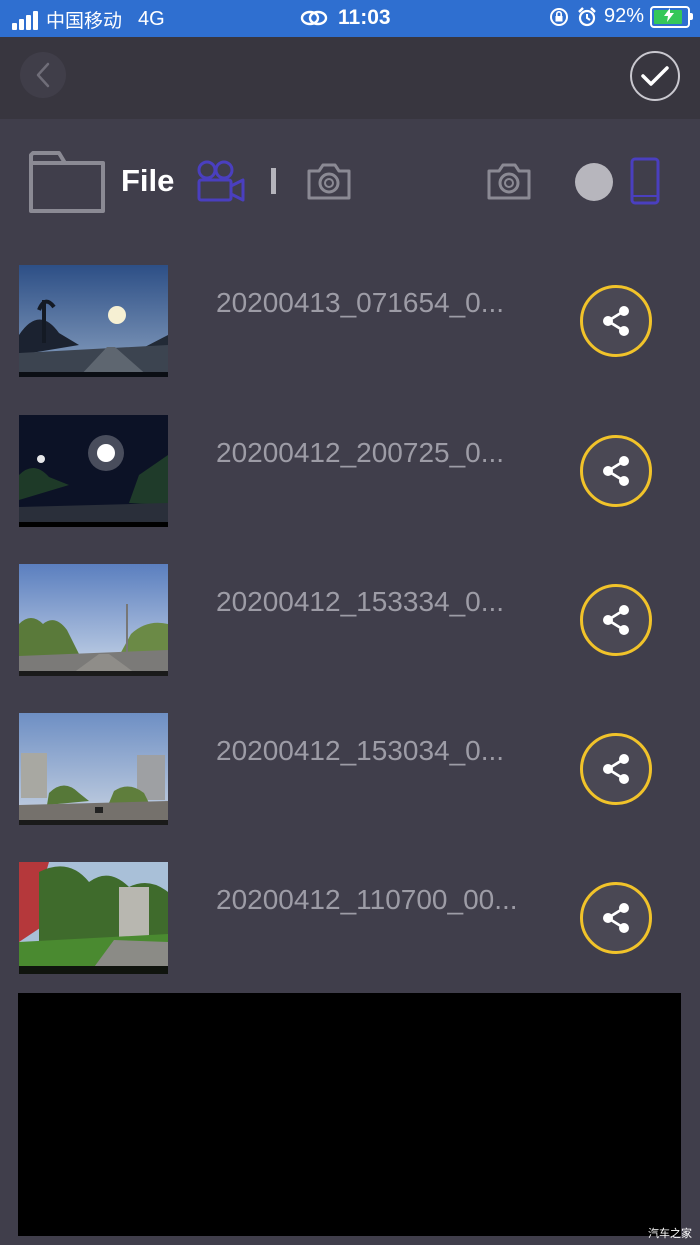  What do you see at coordinates (594, 182) in the screenshot?
I see `toggle-dot` at bounding box center [594, 182].